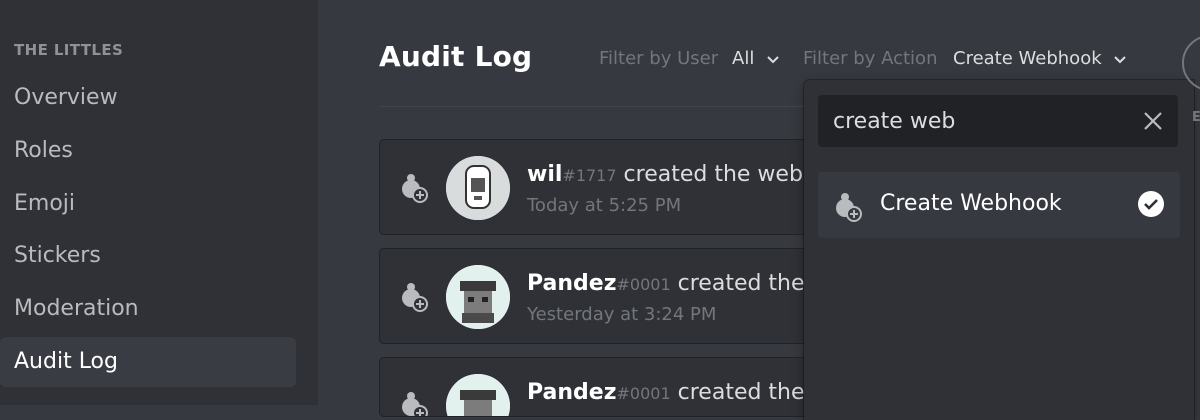  What do you see at coordinates (971, 203) in the screenshot?
I see `option-label: Create Webhook` at bounding box center [971, 203].